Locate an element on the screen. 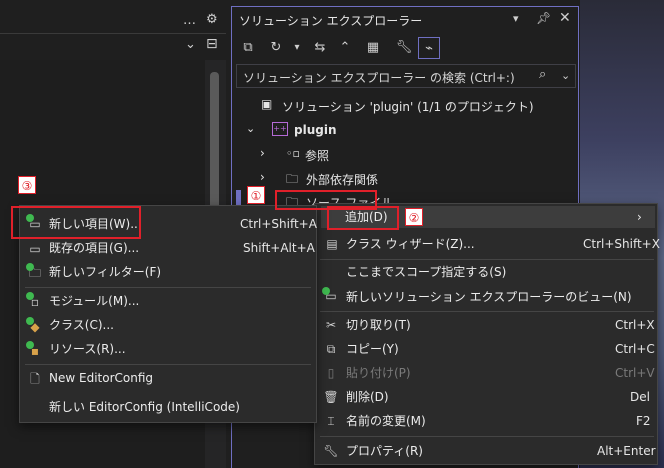 Image resolution: width=664 pixels, height=468 pixels. tree-external-deps: 外部依存関係 is located at coordinates (342, 179).